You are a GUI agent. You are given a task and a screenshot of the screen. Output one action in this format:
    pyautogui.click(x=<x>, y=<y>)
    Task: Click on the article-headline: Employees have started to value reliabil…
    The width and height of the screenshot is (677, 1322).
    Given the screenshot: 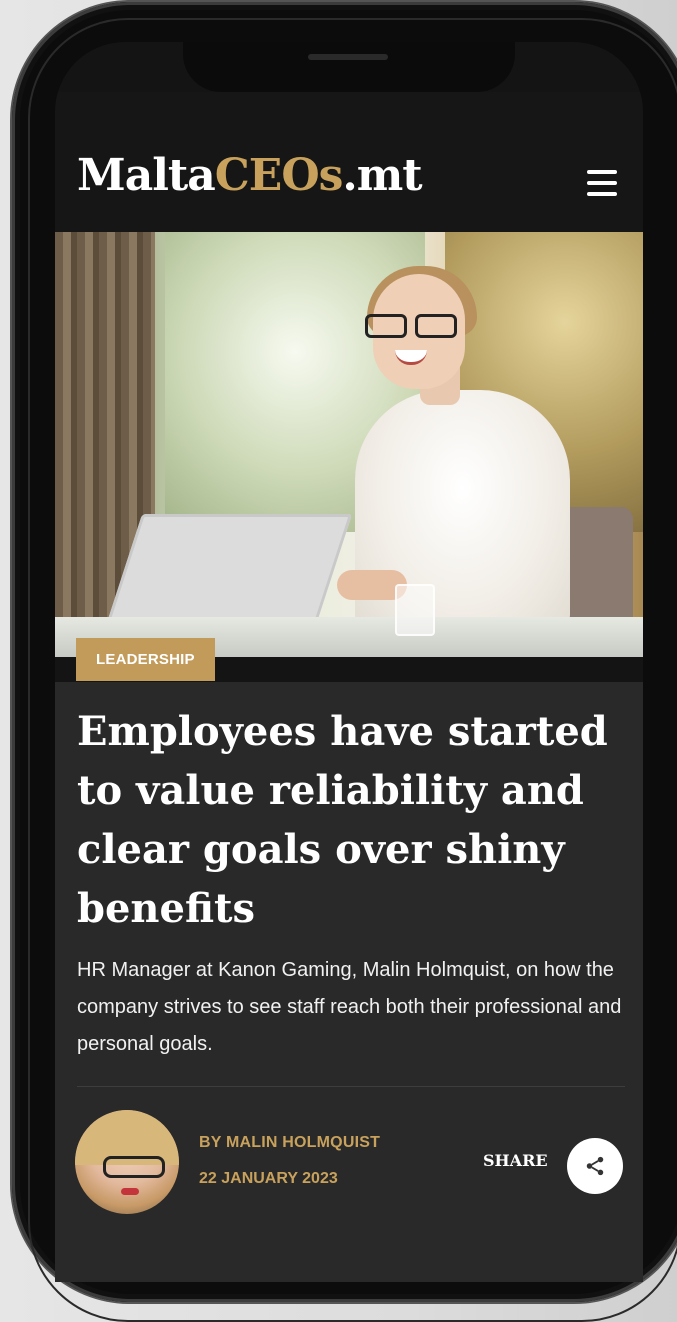 What is the action you would take?
    pyautogui.click(x=349, y=820)
    